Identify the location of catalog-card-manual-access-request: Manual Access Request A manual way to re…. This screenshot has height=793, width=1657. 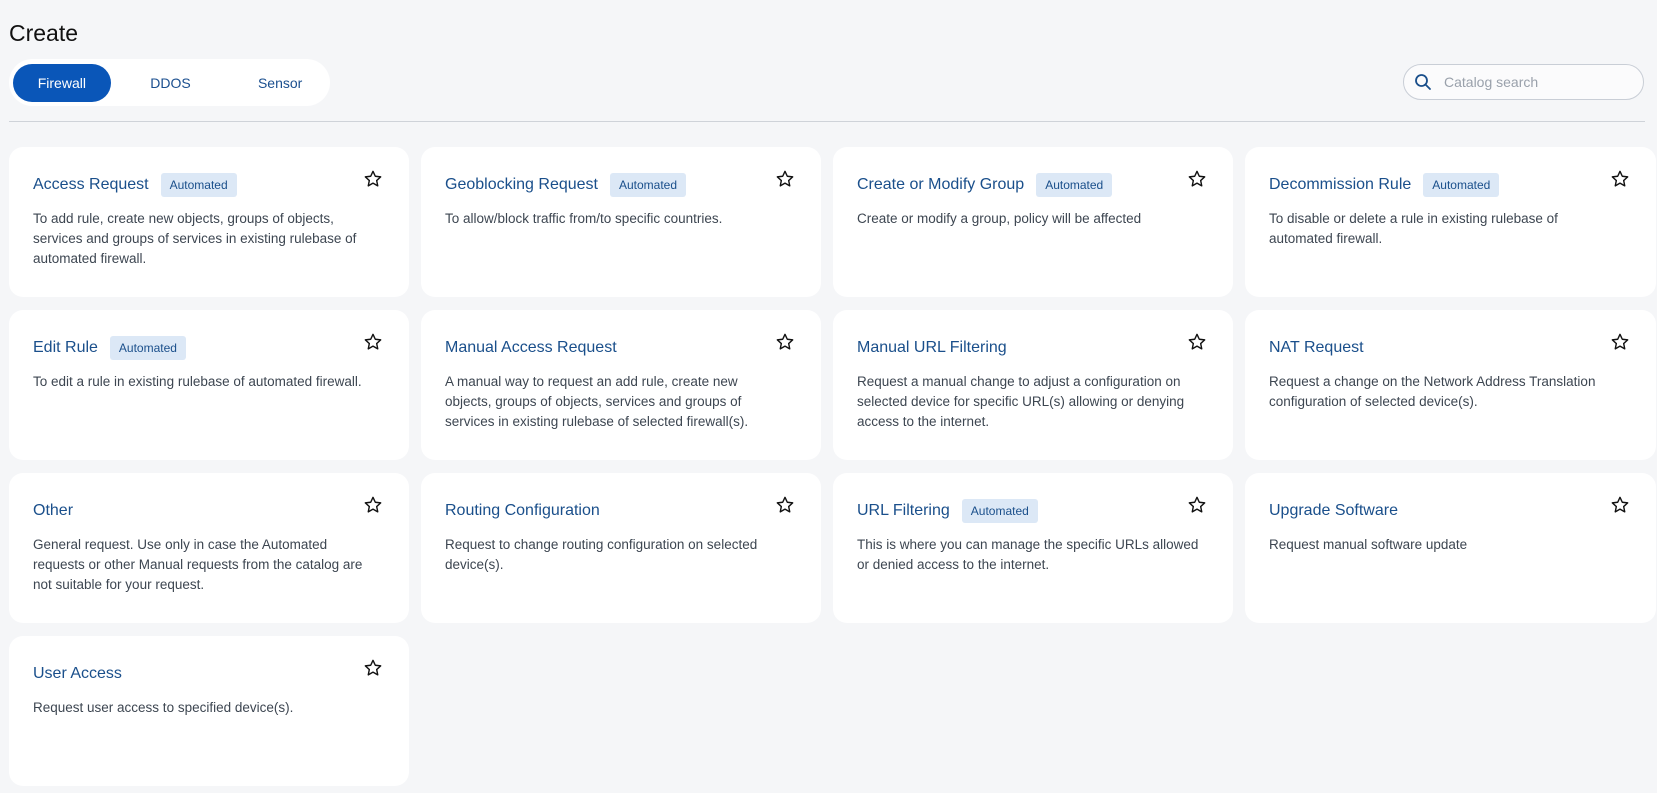
(621, 385).